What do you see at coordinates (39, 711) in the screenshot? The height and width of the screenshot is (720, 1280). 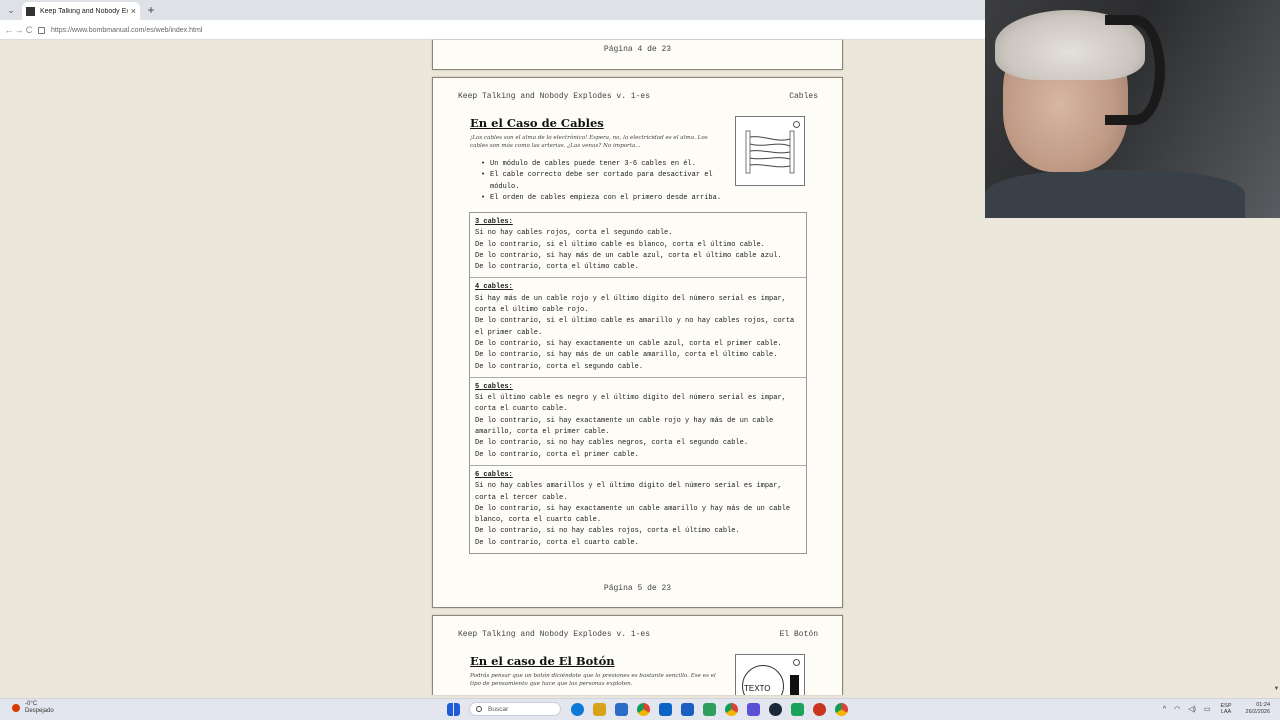 I see `weather-desc: Despejado` at bounding box center [39, 711].